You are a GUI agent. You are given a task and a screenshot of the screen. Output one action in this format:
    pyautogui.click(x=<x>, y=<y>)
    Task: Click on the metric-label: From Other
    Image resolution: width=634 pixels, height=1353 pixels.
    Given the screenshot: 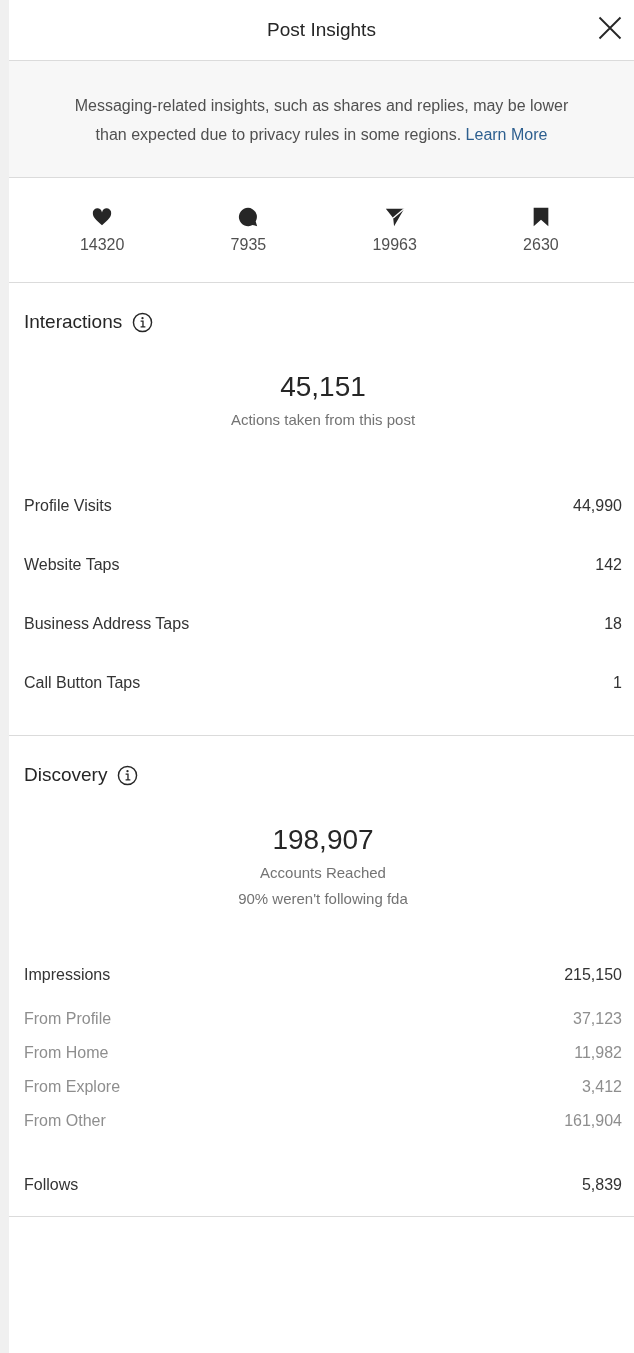 What is the action you would take?
    pyautogui.click(x=65, y=1121)
    